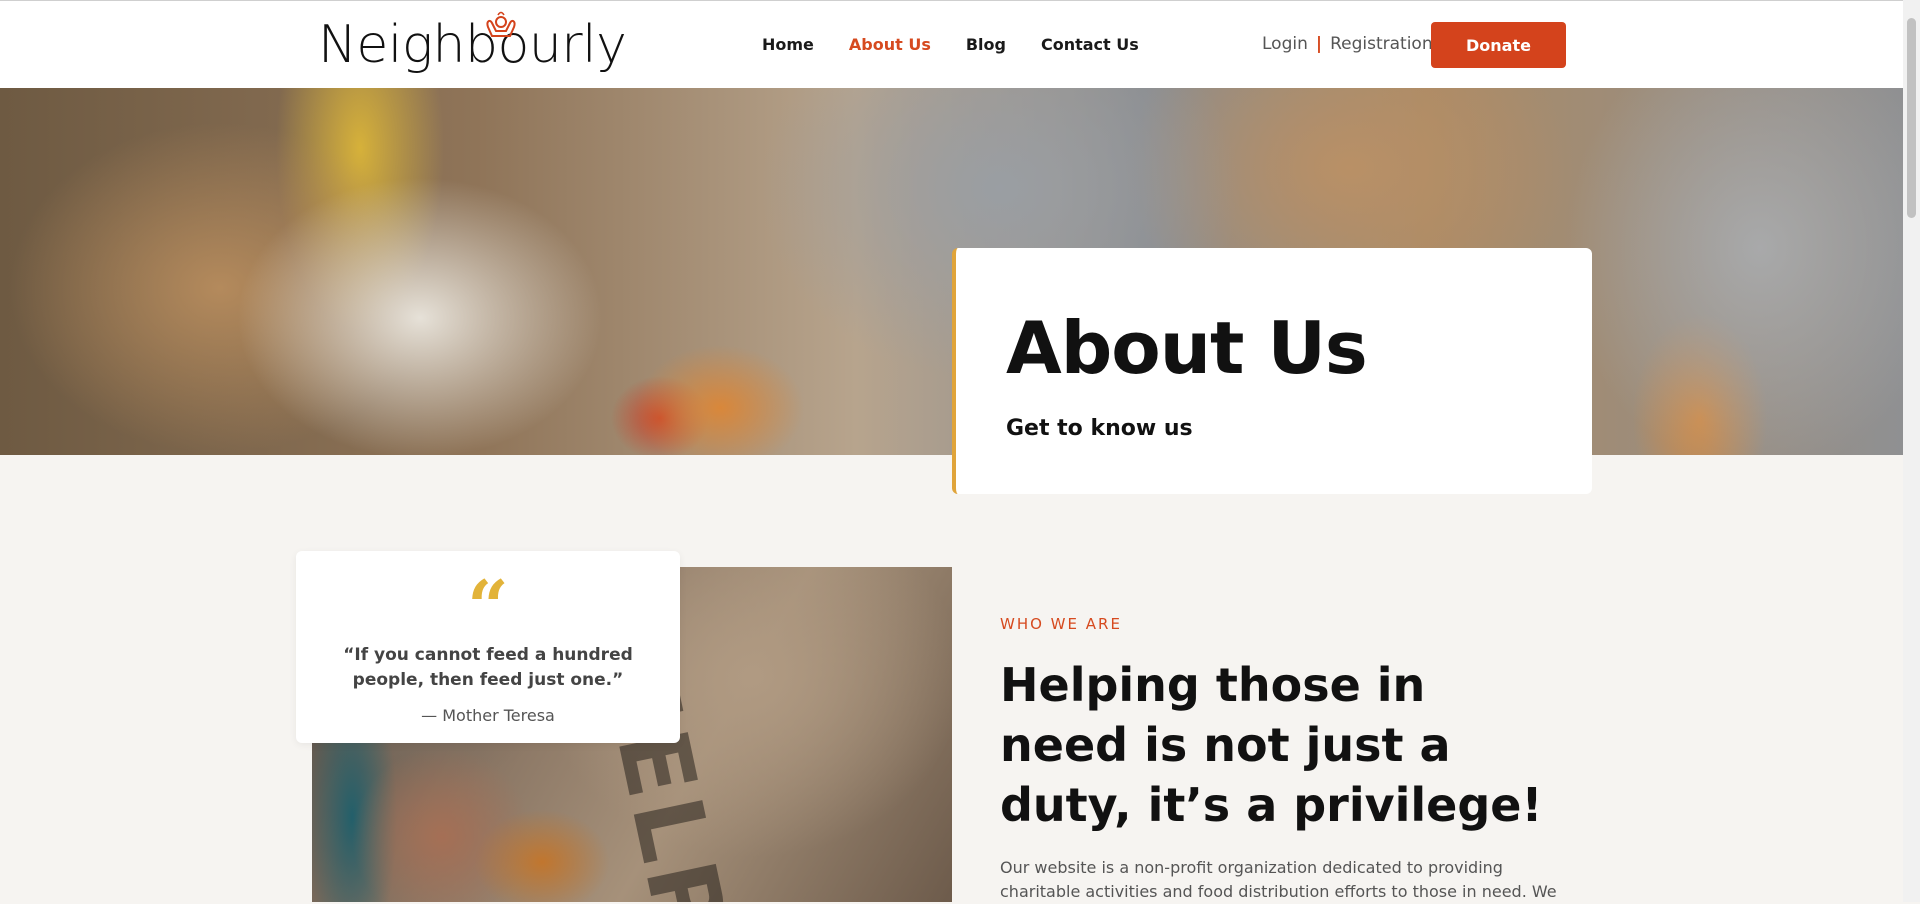 This screenshot has height=904, width=1920. What do you see at coordinates (488, 606) in the screenshot?
I see `quote-mark-icon: “` at bounding box center [488, 606].